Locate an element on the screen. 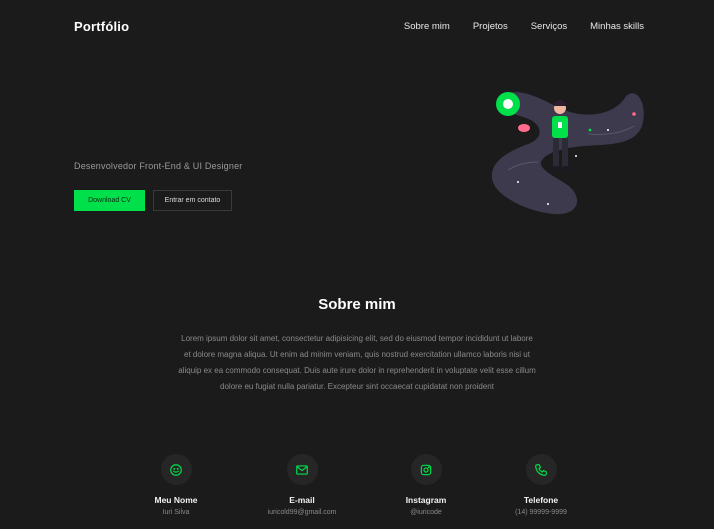  contact-item-name: Meu Nome Iuri Silva is located at coordinates (176, 485).